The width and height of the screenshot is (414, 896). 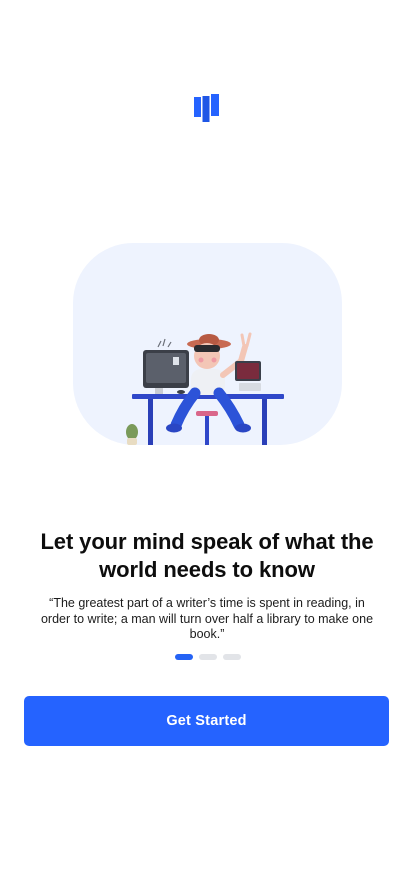 I want to click on get-started-button: Get Started, so click(x=206, y=721).